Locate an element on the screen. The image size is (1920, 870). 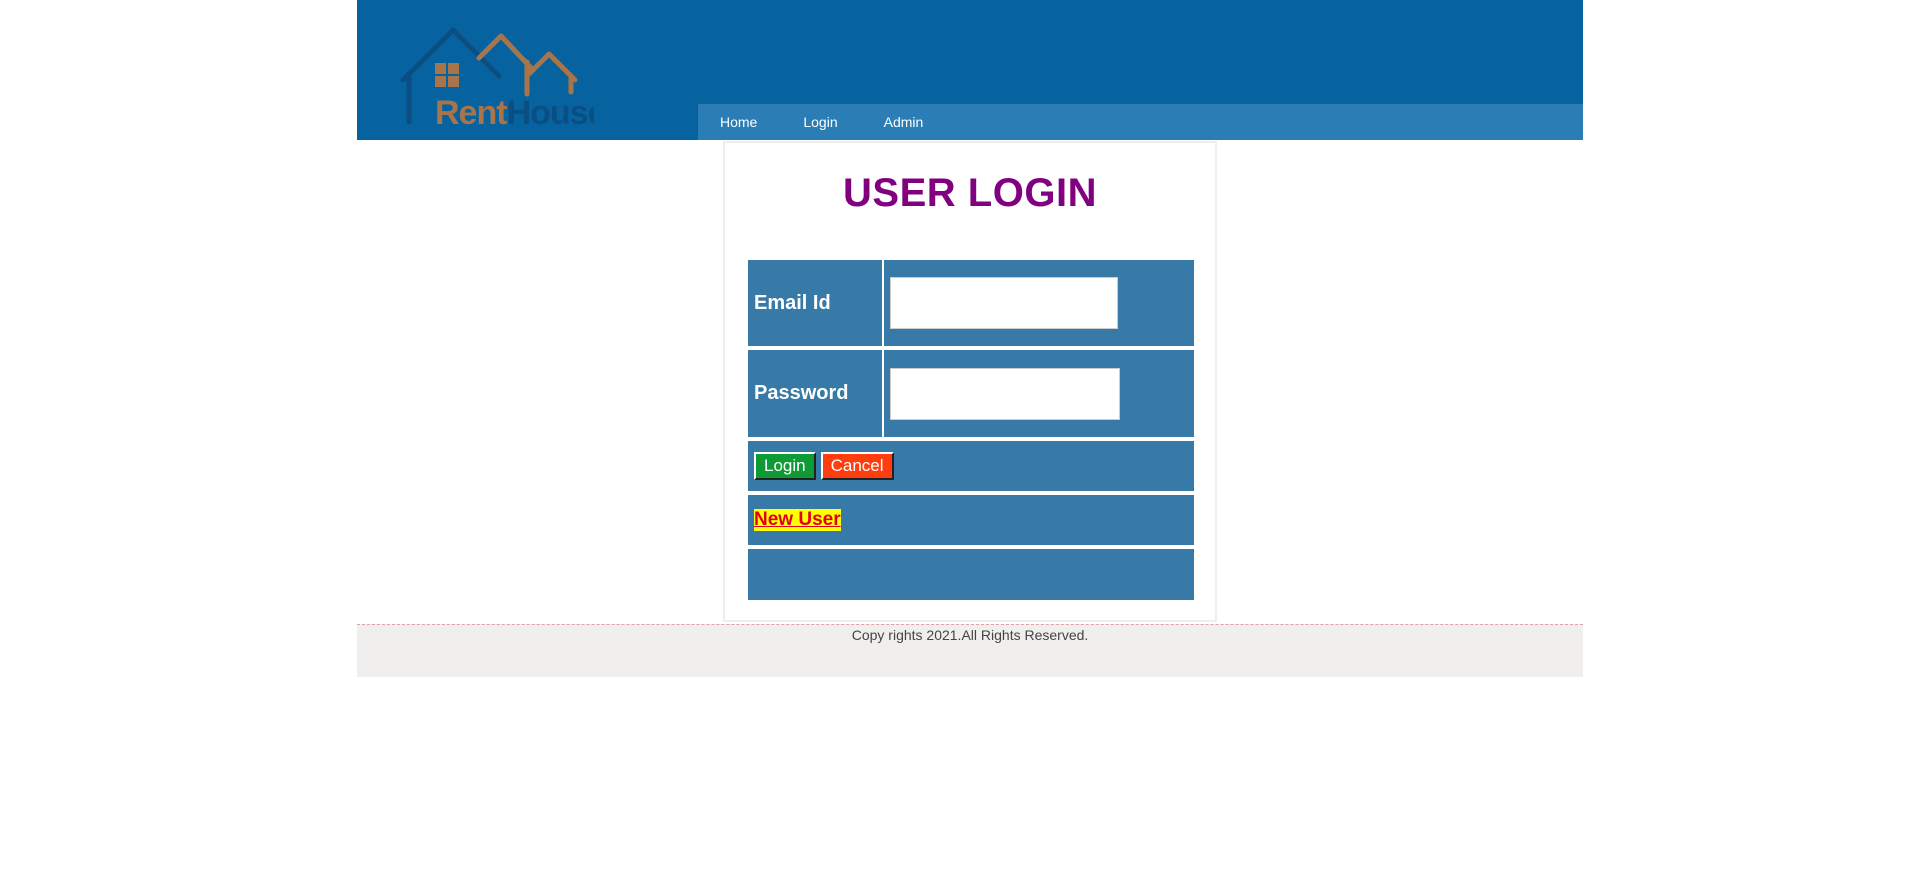
logo-house-text: House is located at coordinates (550, 112).